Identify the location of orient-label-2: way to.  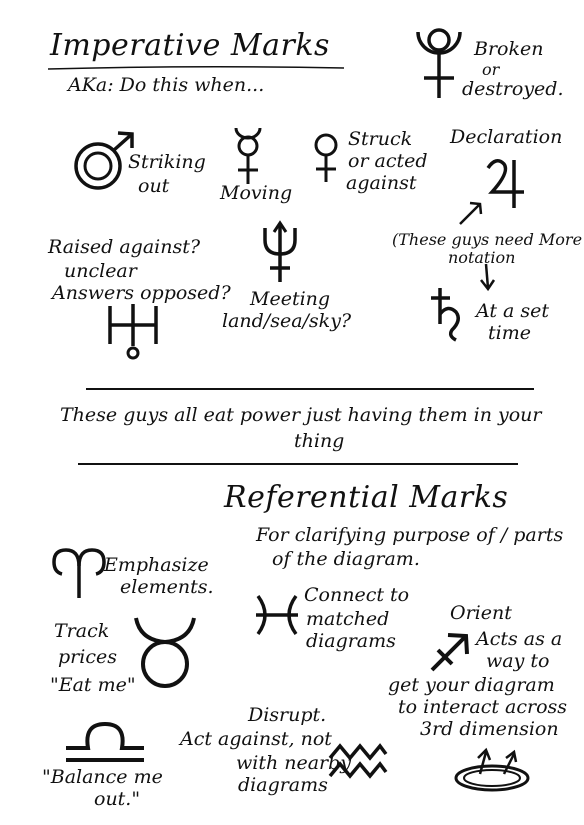
(518, 661).